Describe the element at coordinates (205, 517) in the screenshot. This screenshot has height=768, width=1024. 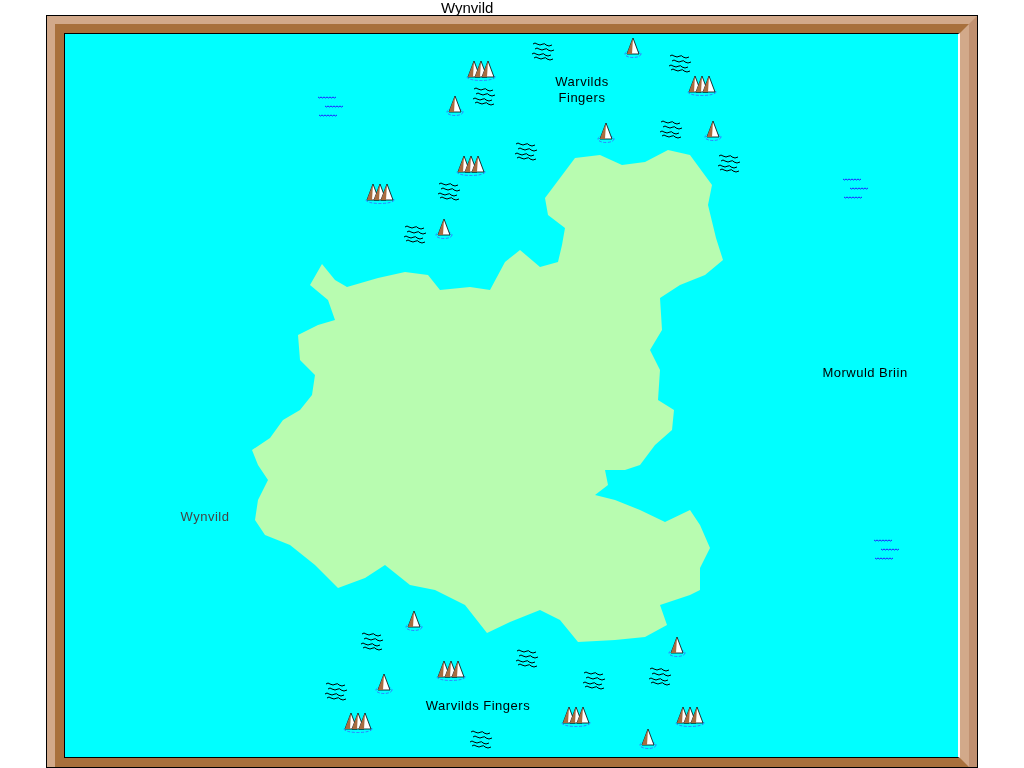
I see `place-label: Wynvild` at that location.